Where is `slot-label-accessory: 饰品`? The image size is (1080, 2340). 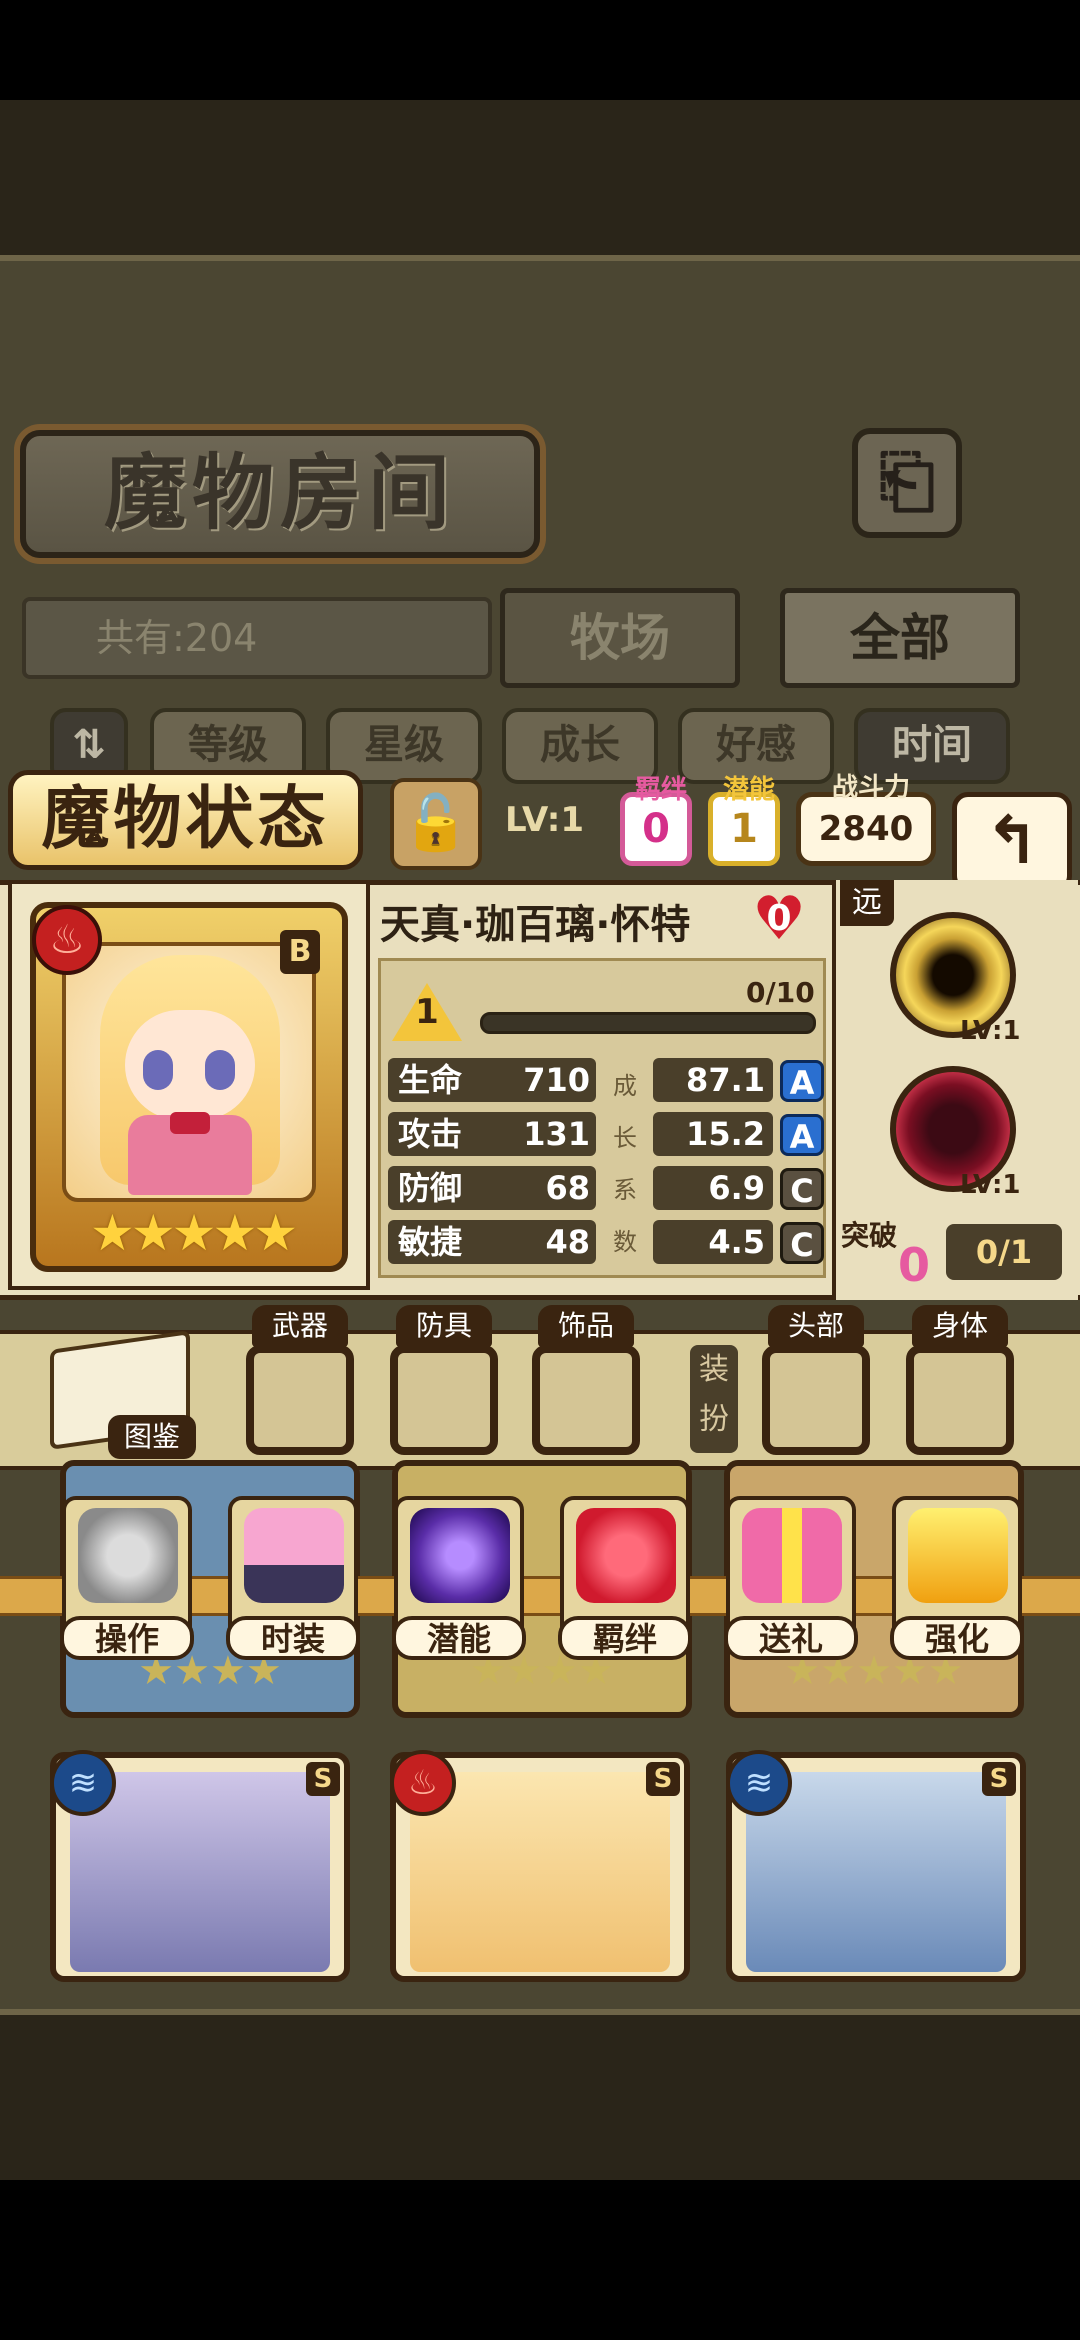
slot-label-accessory: 饰品 is located at coordinates (586, 1326).